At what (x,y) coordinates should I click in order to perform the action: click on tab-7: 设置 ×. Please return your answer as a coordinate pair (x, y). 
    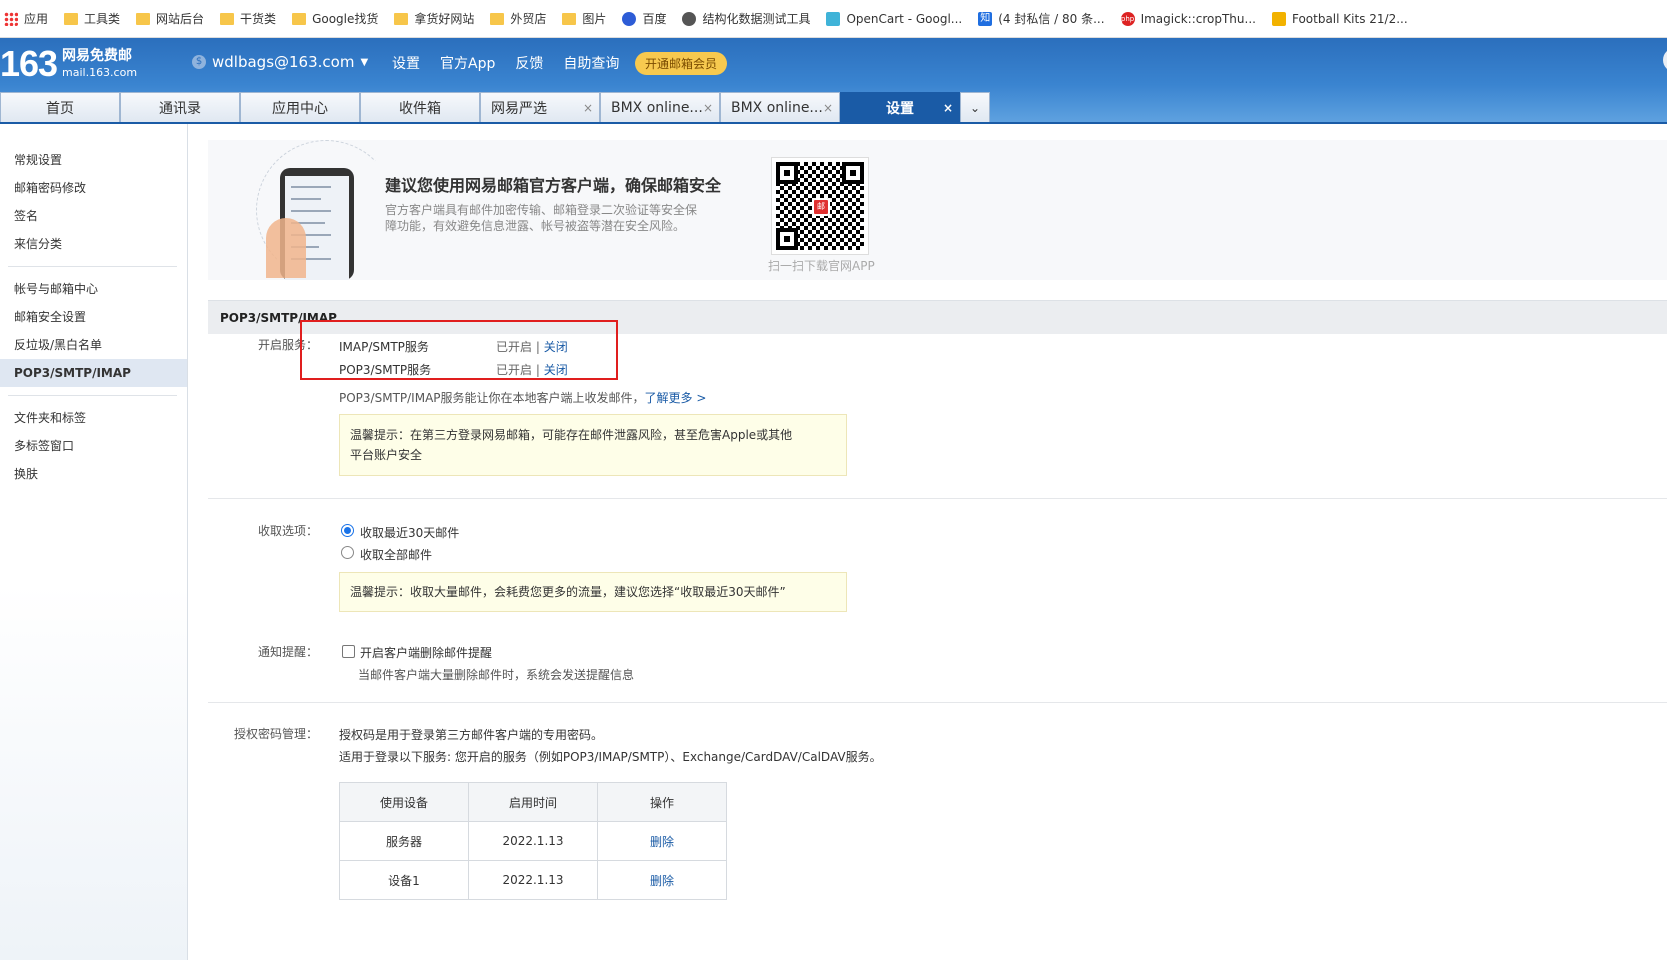
    Looking at the image, I should click on (900, 107).